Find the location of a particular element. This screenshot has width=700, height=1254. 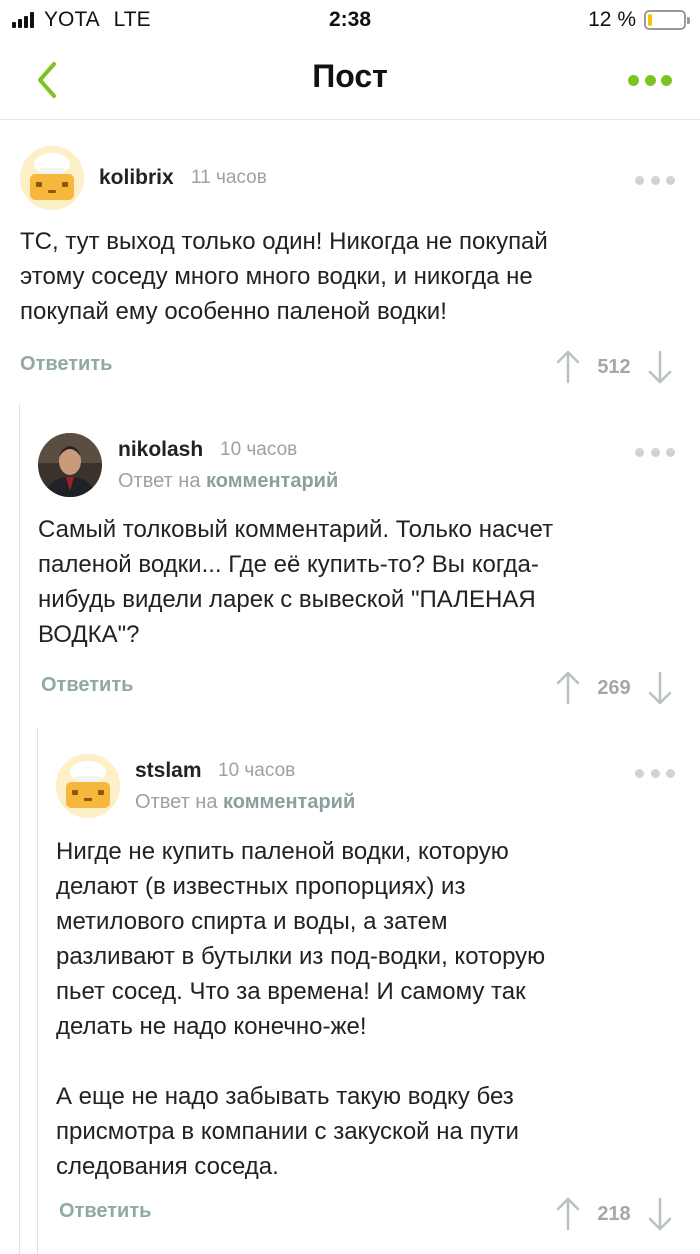

comment-header: nikolash 10 часов Ответ на комментарий is located at coordinates (356, 465).